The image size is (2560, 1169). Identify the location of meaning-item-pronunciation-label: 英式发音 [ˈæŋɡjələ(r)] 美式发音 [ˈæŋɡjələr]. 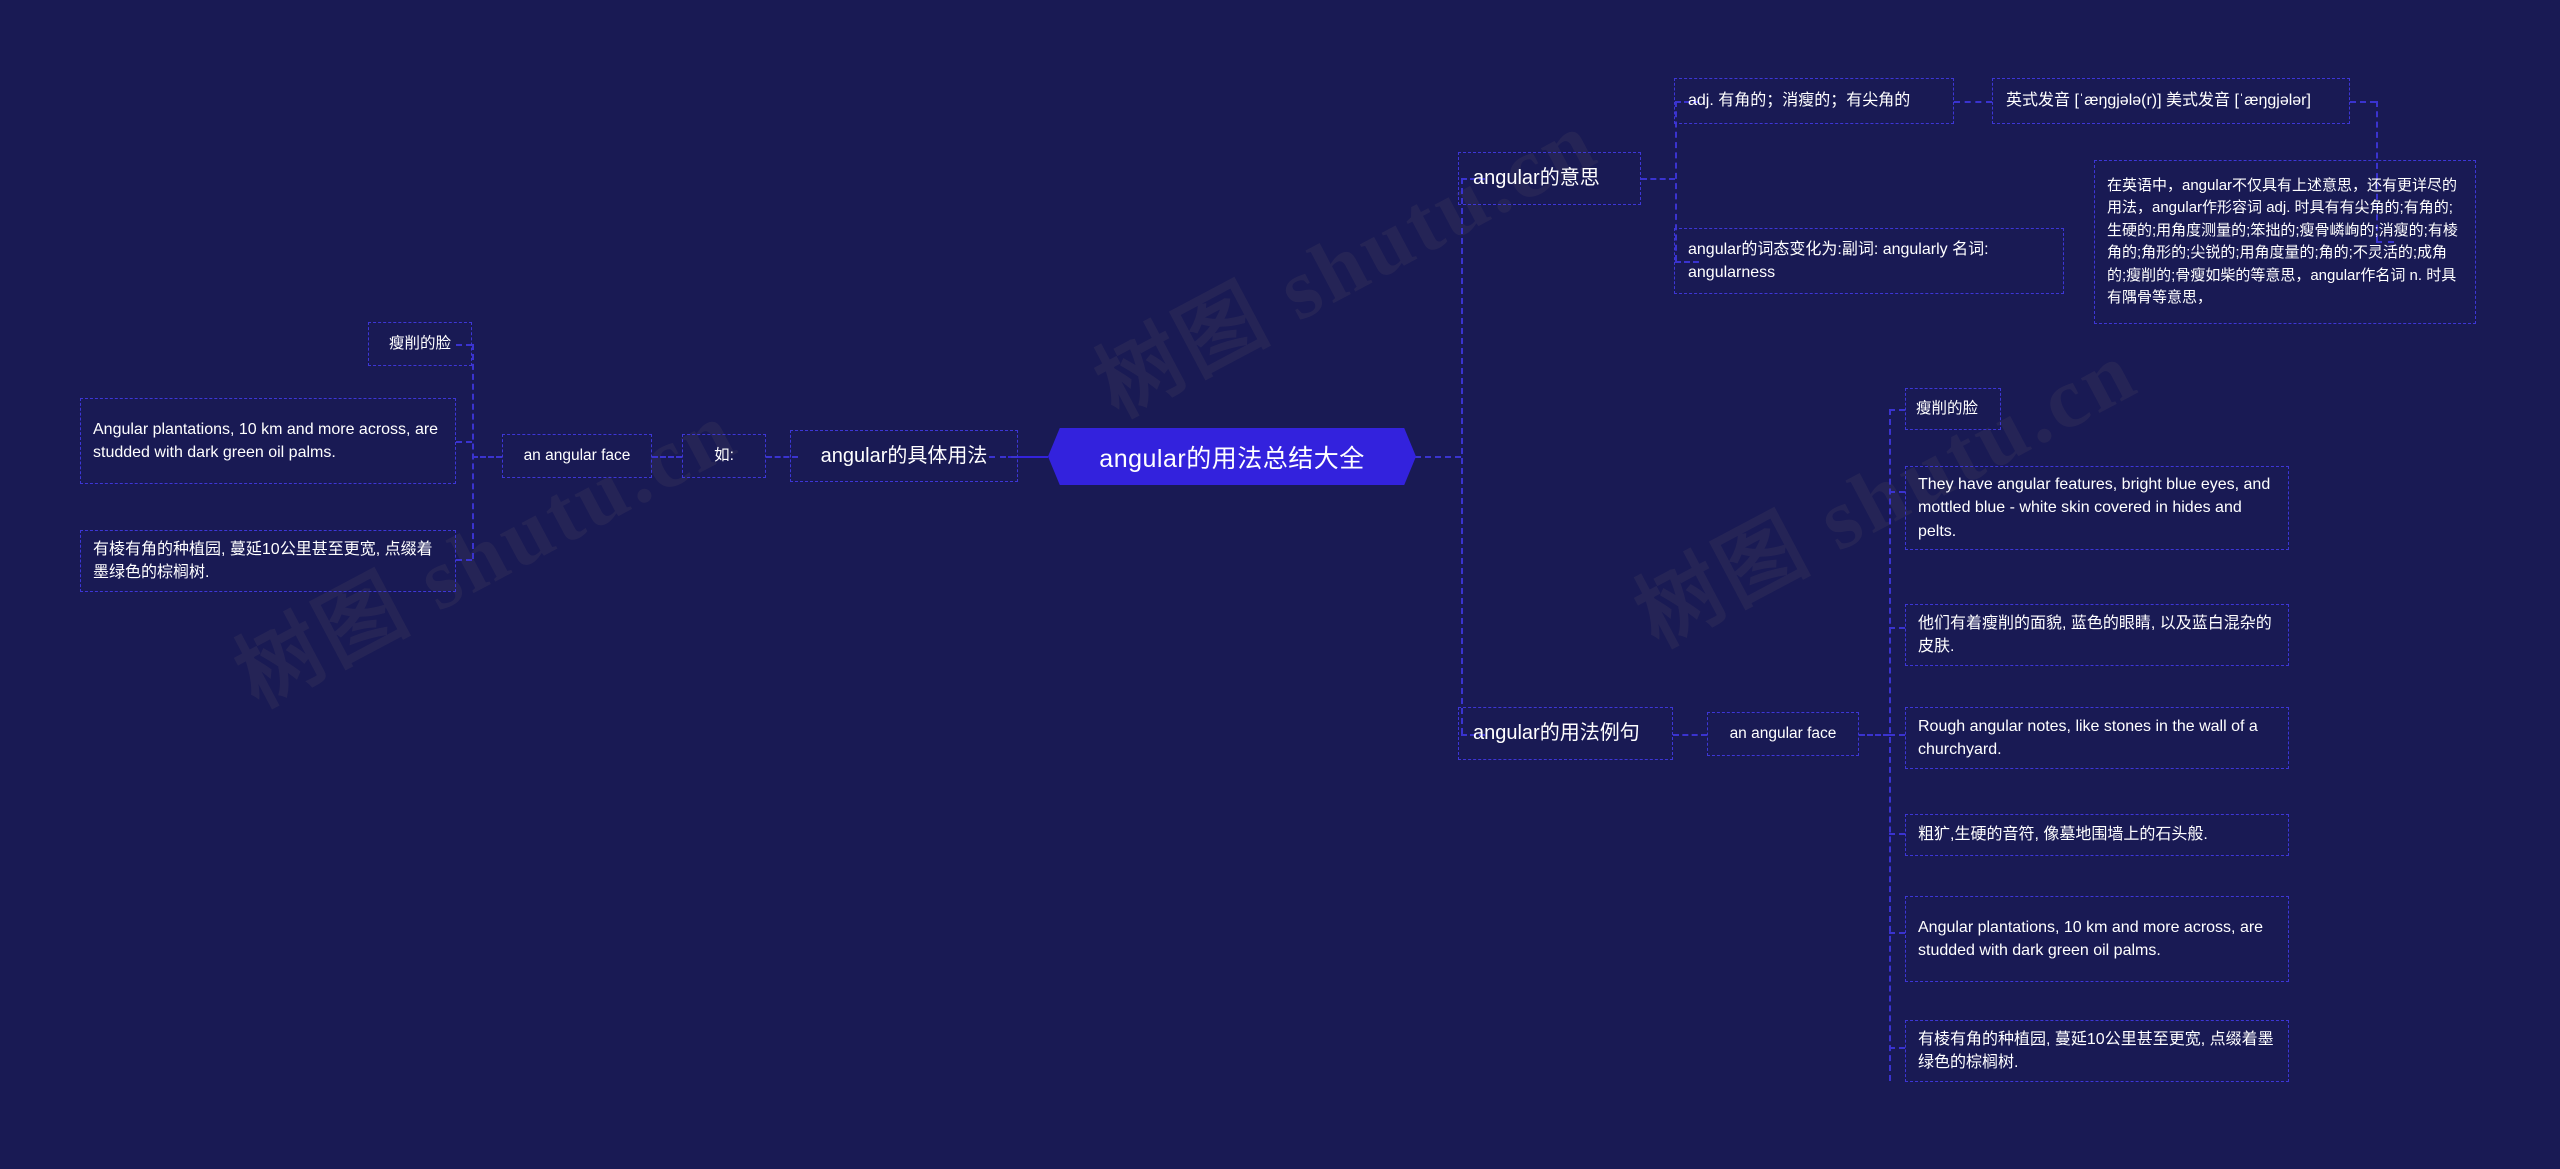
(2158, 101).